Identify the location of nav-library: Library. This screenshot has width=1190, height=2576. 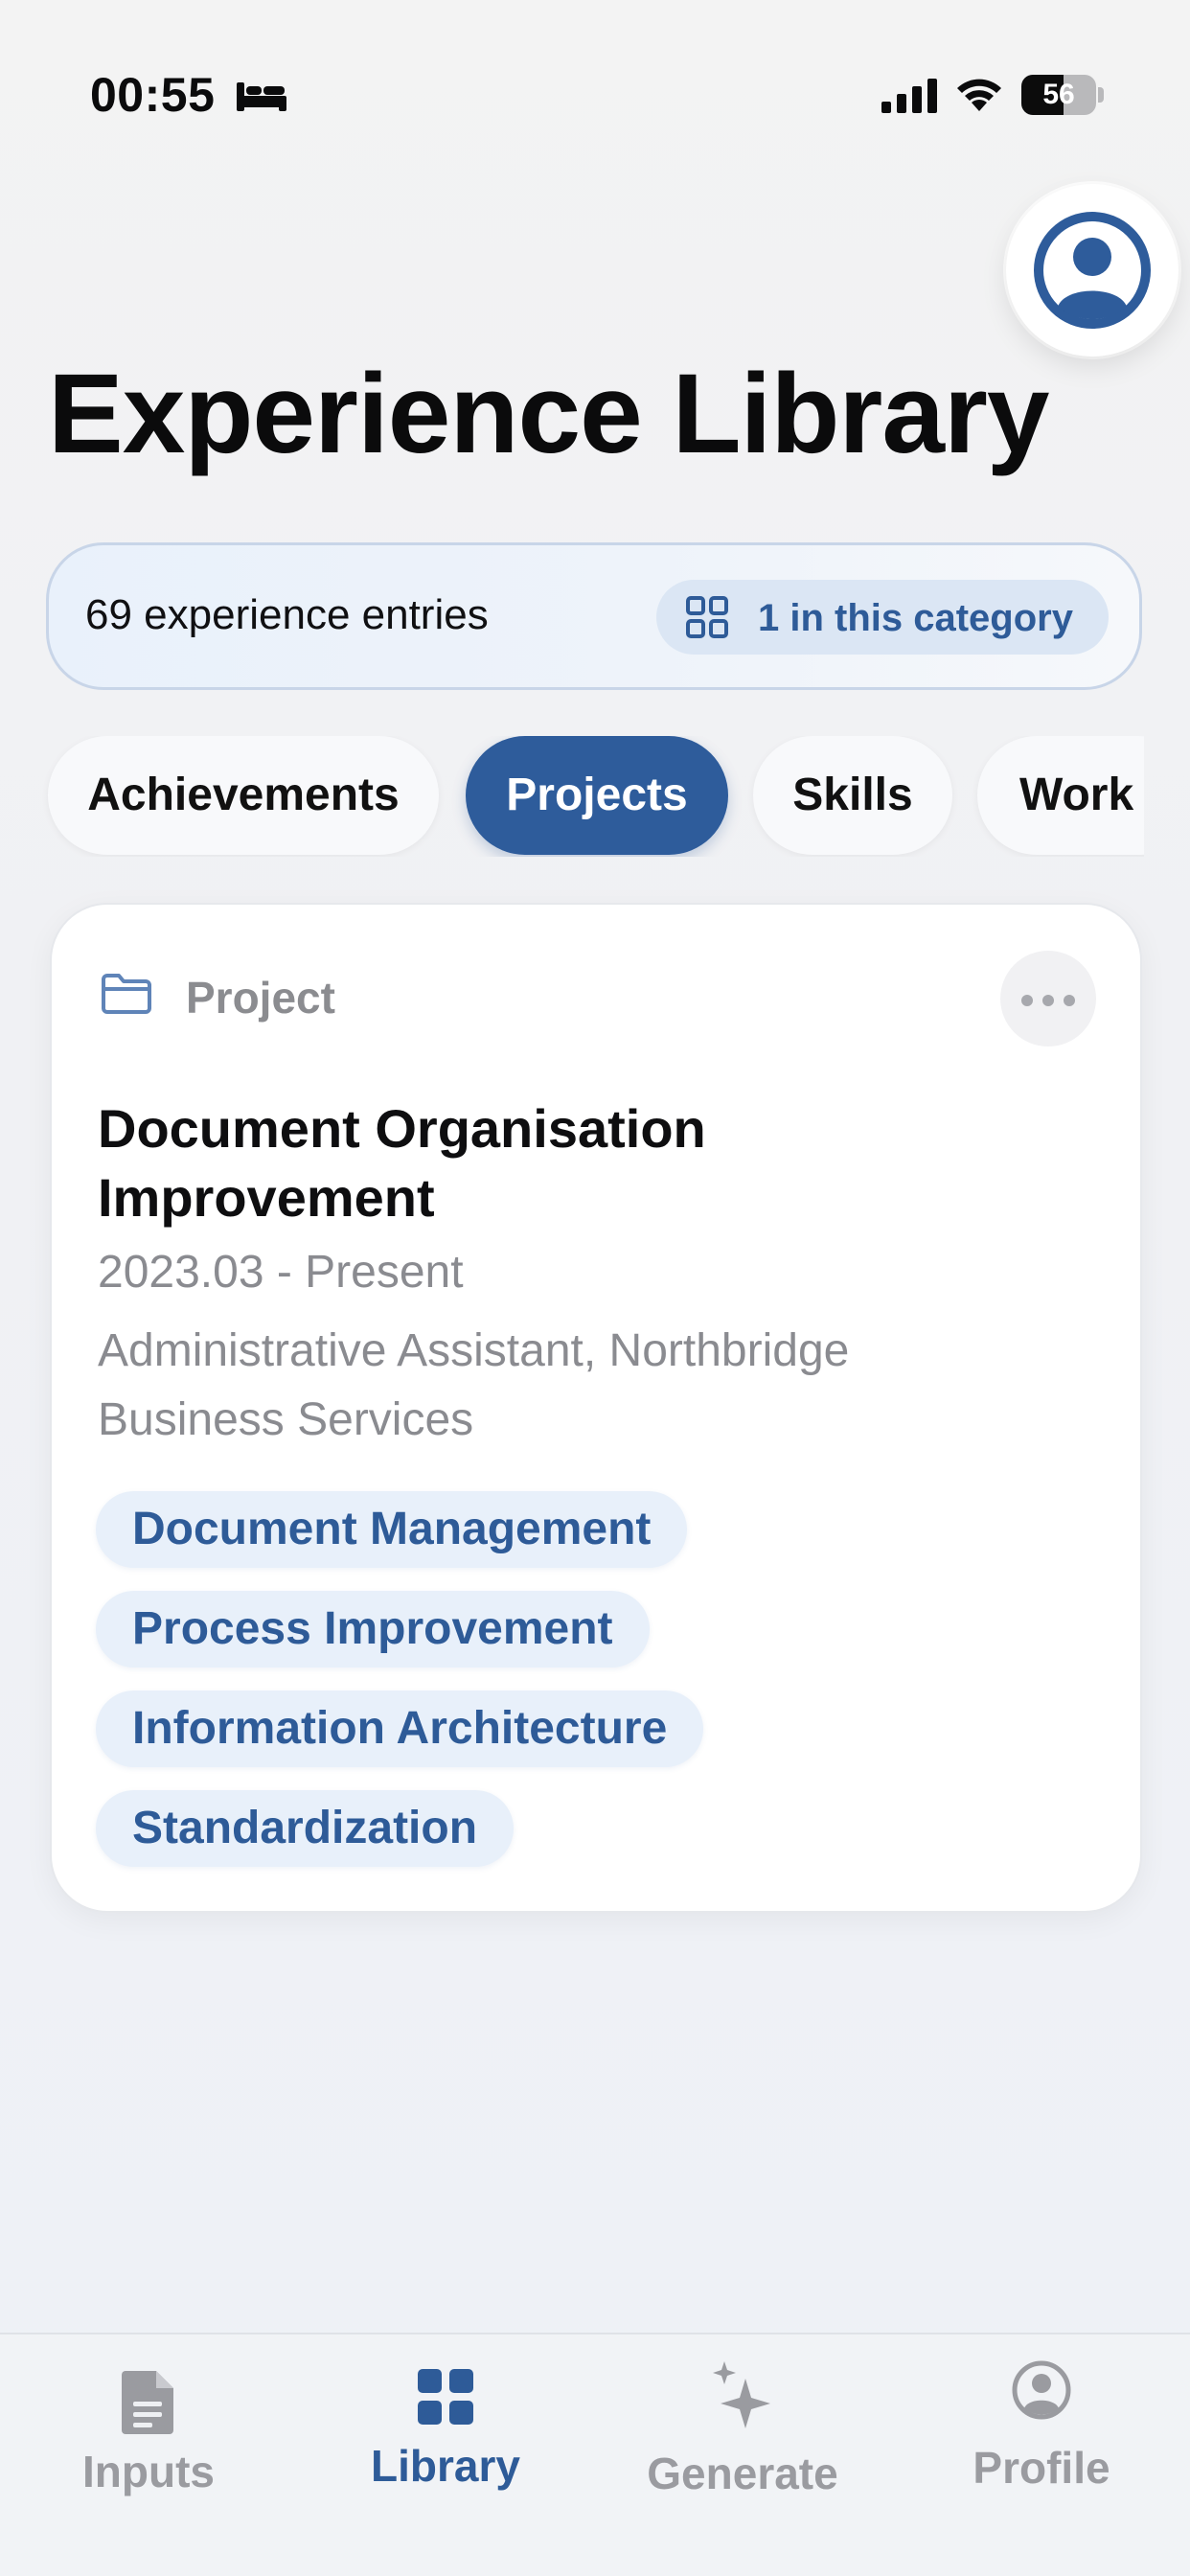
(445, 2430).